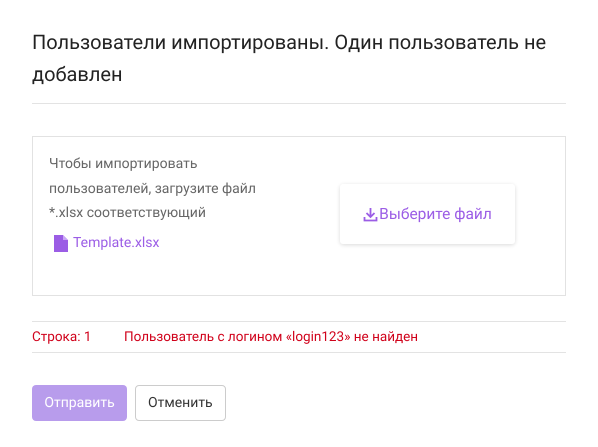  I want to click on file-icon, so click(61, 243).